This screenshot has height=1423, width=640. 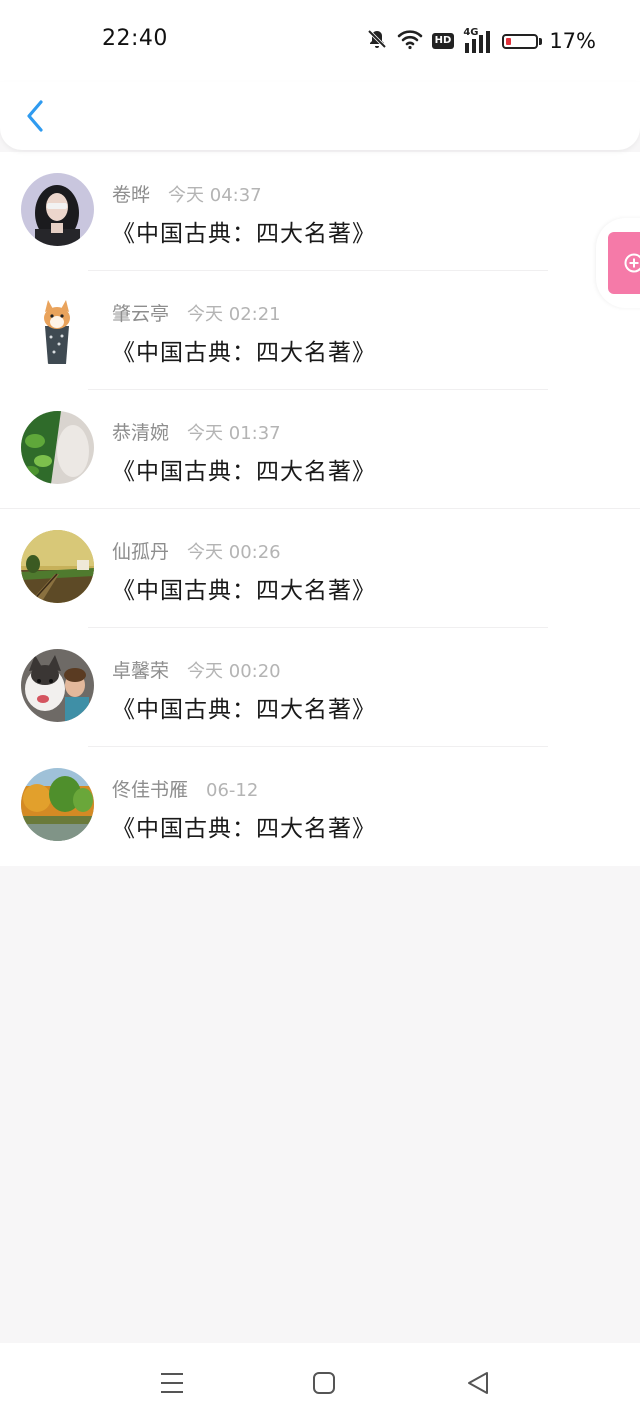 What do you see at coordinates (131, 193) in the screenshot?
I see `comment-username: 卷晔` at bounding box center [131, 193].